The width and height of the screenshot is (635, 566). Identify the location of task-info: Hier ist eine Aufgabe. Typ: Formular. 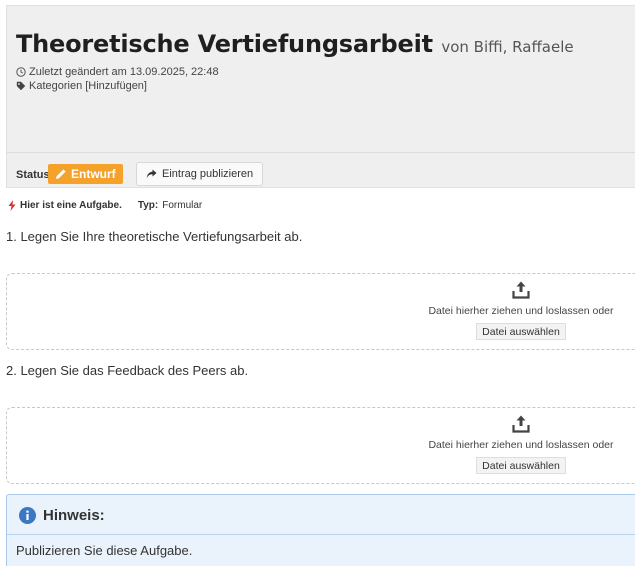
(105, 205).